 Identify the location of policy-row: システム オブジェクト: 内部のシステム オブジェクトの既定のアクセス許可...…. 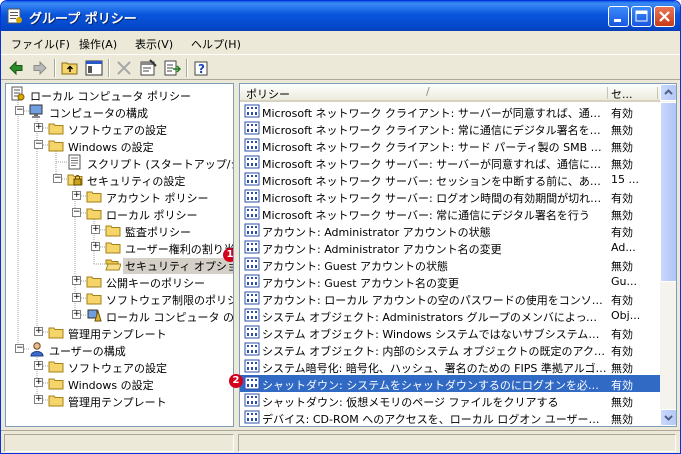
(450, 349).